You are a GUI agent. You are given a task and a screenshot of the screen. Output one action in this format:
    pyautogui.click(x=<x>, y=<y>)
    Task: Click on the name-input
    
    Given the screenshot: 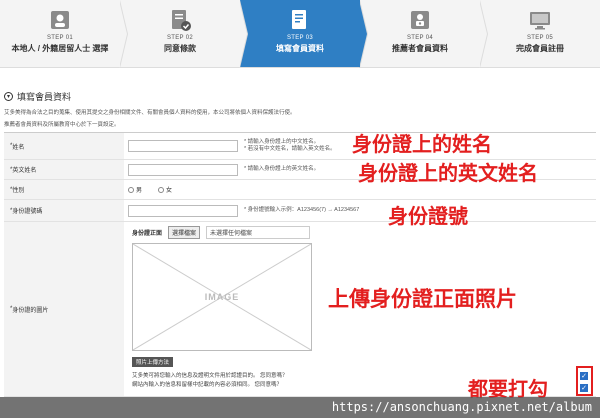 What is the action you would take?
    pyautogui.click(x=183, y=146)
    